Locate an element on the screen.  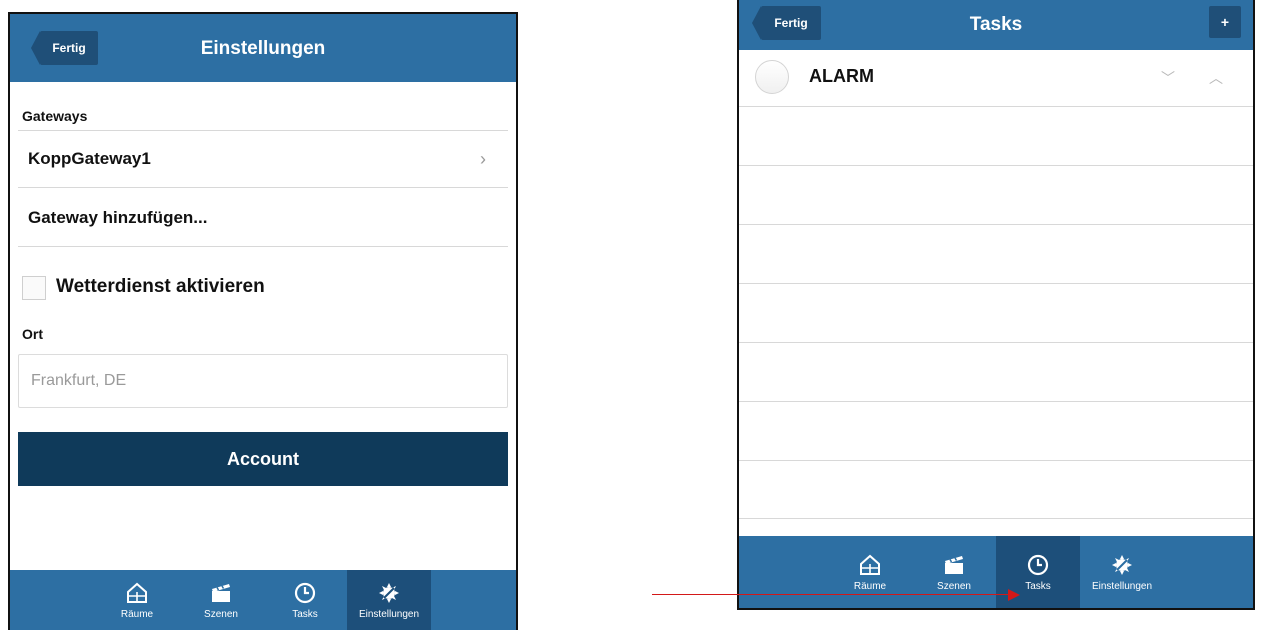
annotation-arrow-head-icon is located at coordinates (1014, 595).